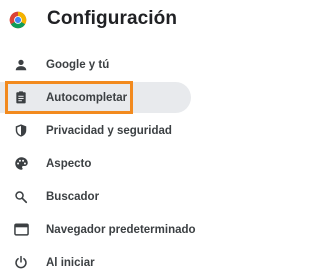 Image resolution: width=320 pixels, height=280 pixels. I want to click on menu-item-aspecto: Aspecto, so click(102, 163).